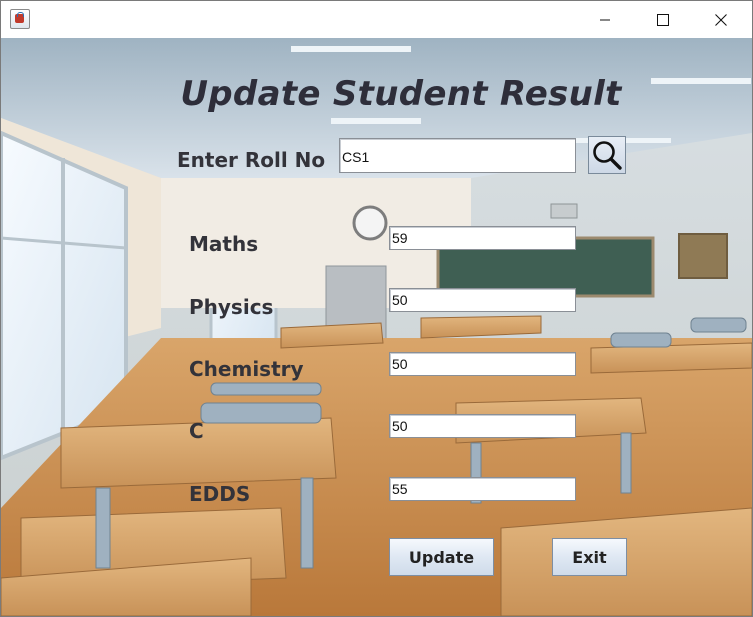 The width and height of the screenshot is (753, 617). I want to click on maths-input: 59, so click(482, 238).